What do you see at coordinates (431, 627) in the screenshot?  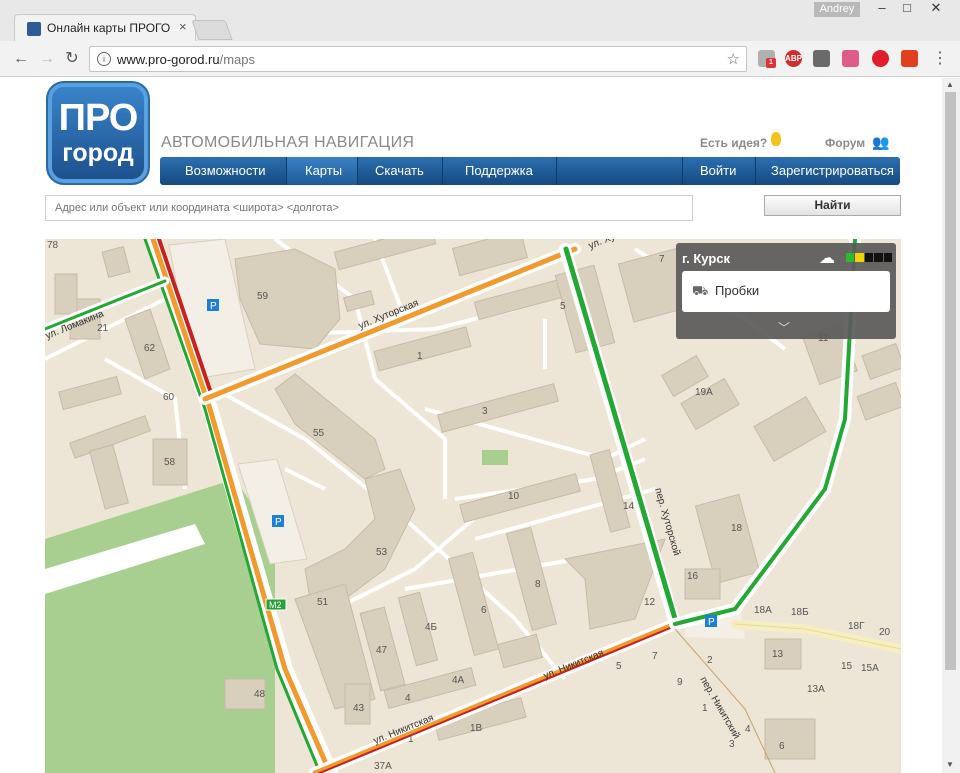 I see `house-number: 4Б` at bounding box center [431, 627].